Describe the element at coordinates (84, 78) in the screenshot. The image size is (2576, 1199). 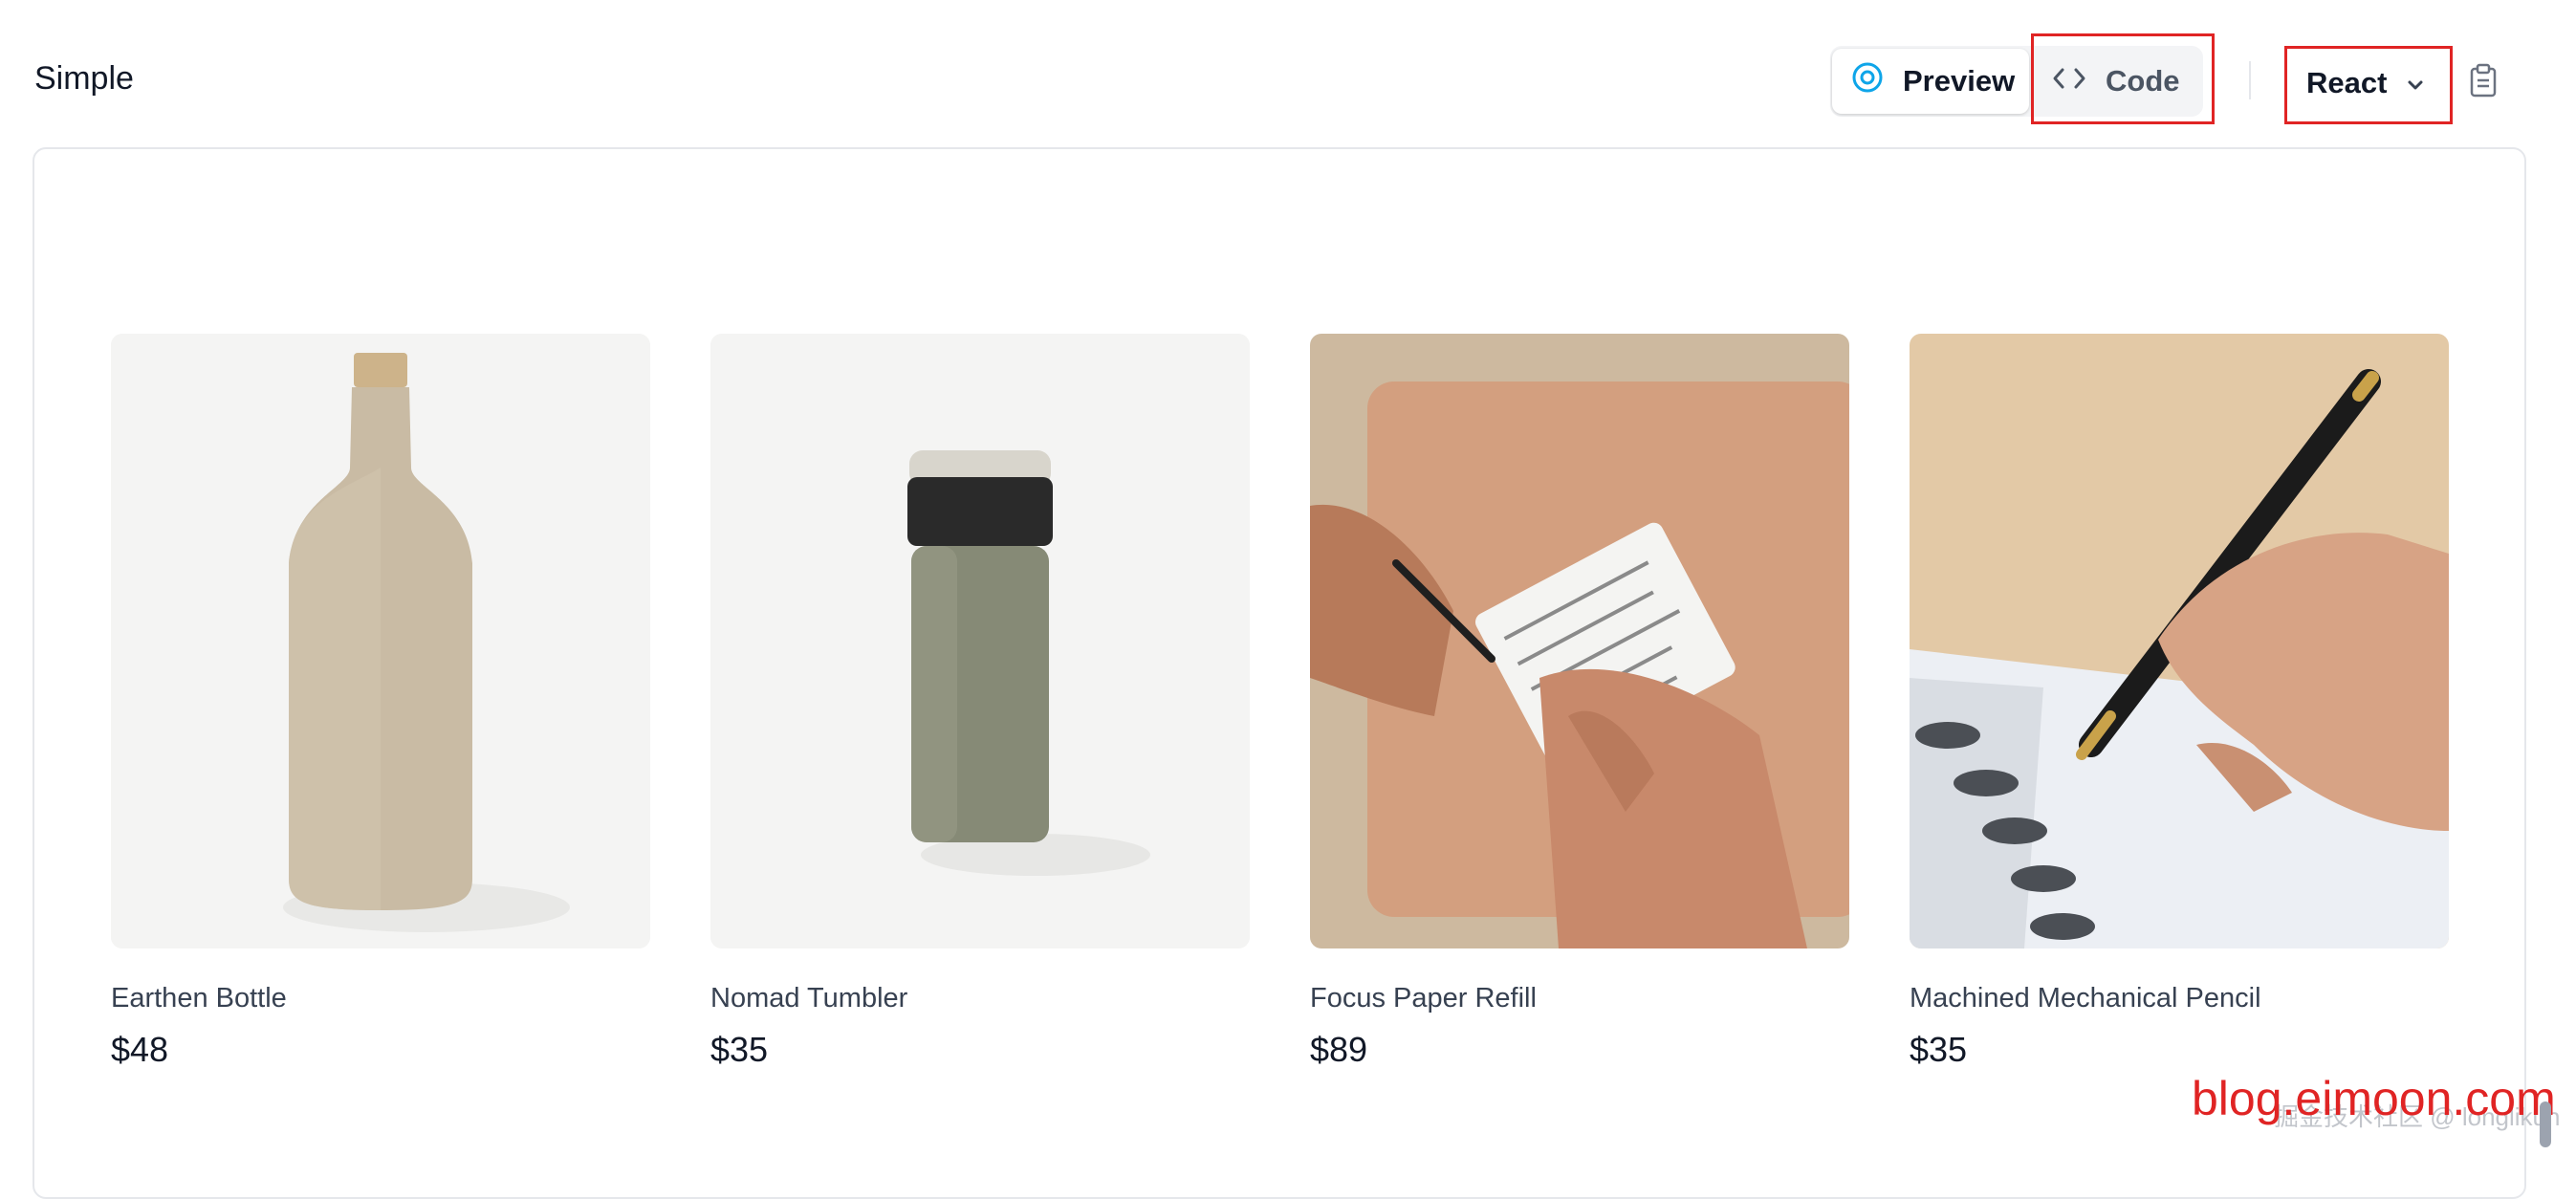
I see `page-title: Simple` at that location.